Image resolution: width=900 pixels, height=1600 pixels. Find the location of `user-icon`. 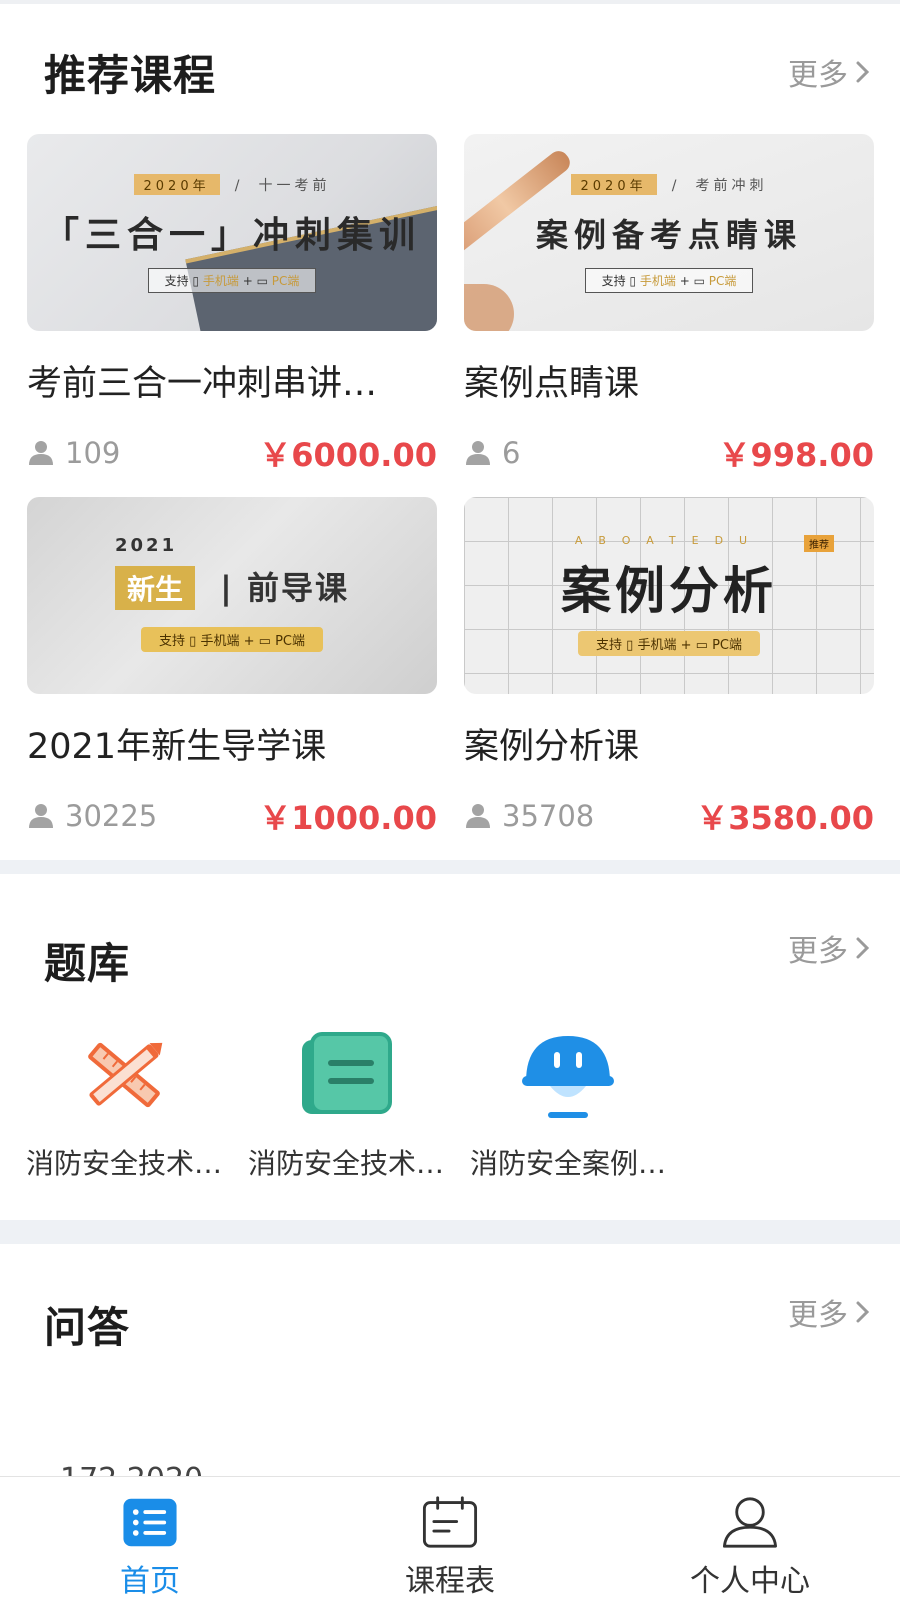

user-icon is located at coordinates (750, 1522).